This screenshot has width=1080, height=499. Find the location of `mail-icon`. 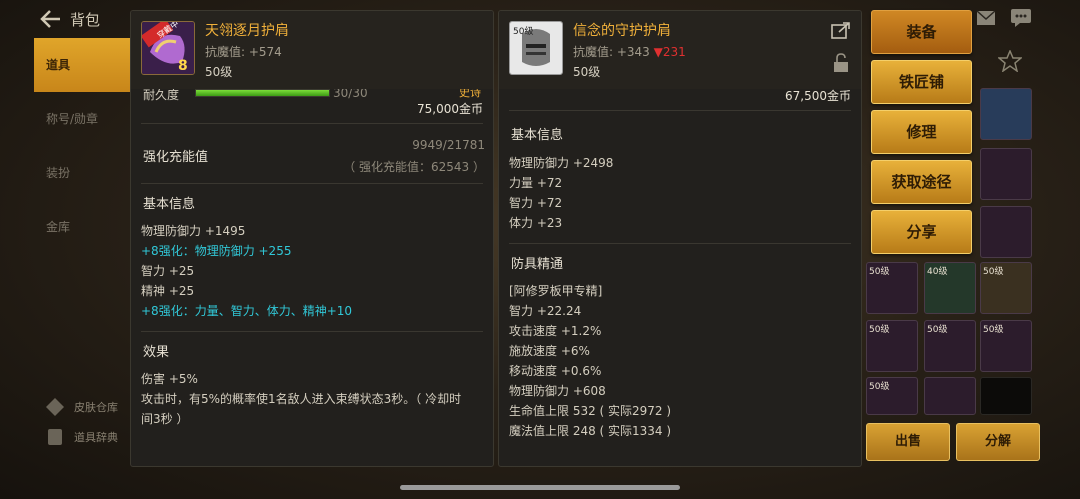

mail-icon is located at coordinates (986, 18).